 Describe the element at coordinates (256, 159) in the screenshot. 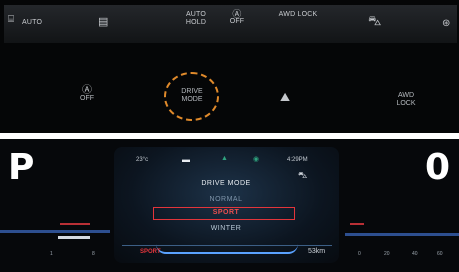

I see `cruise-icon: ◉` at that location.